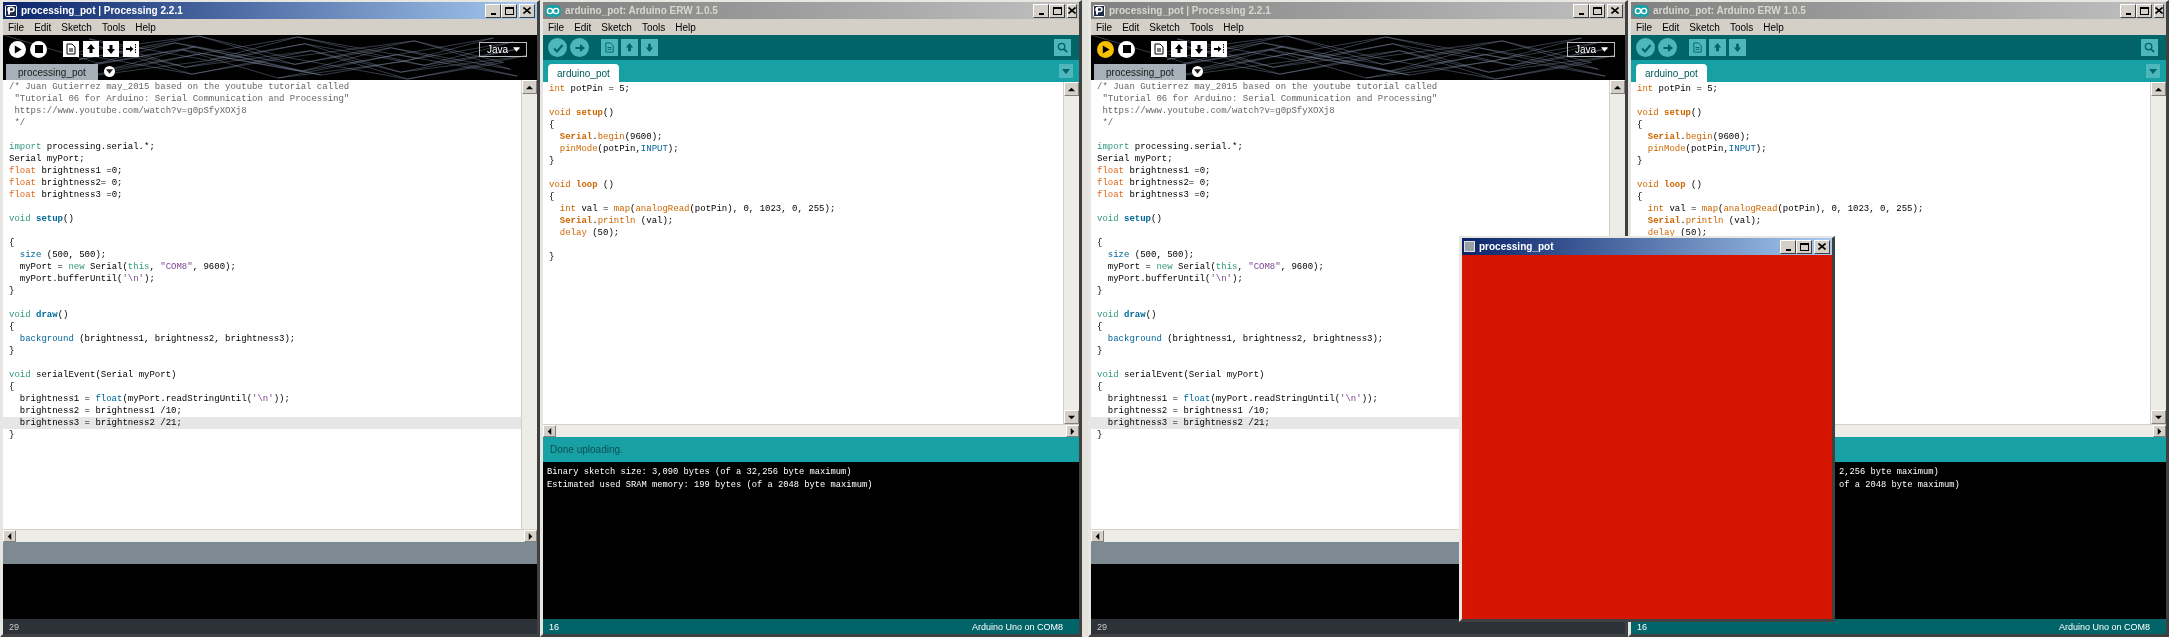  Describe the element at coordinates (1129, 219) in the screenshot. I see `code-line: void setup()` at that location.